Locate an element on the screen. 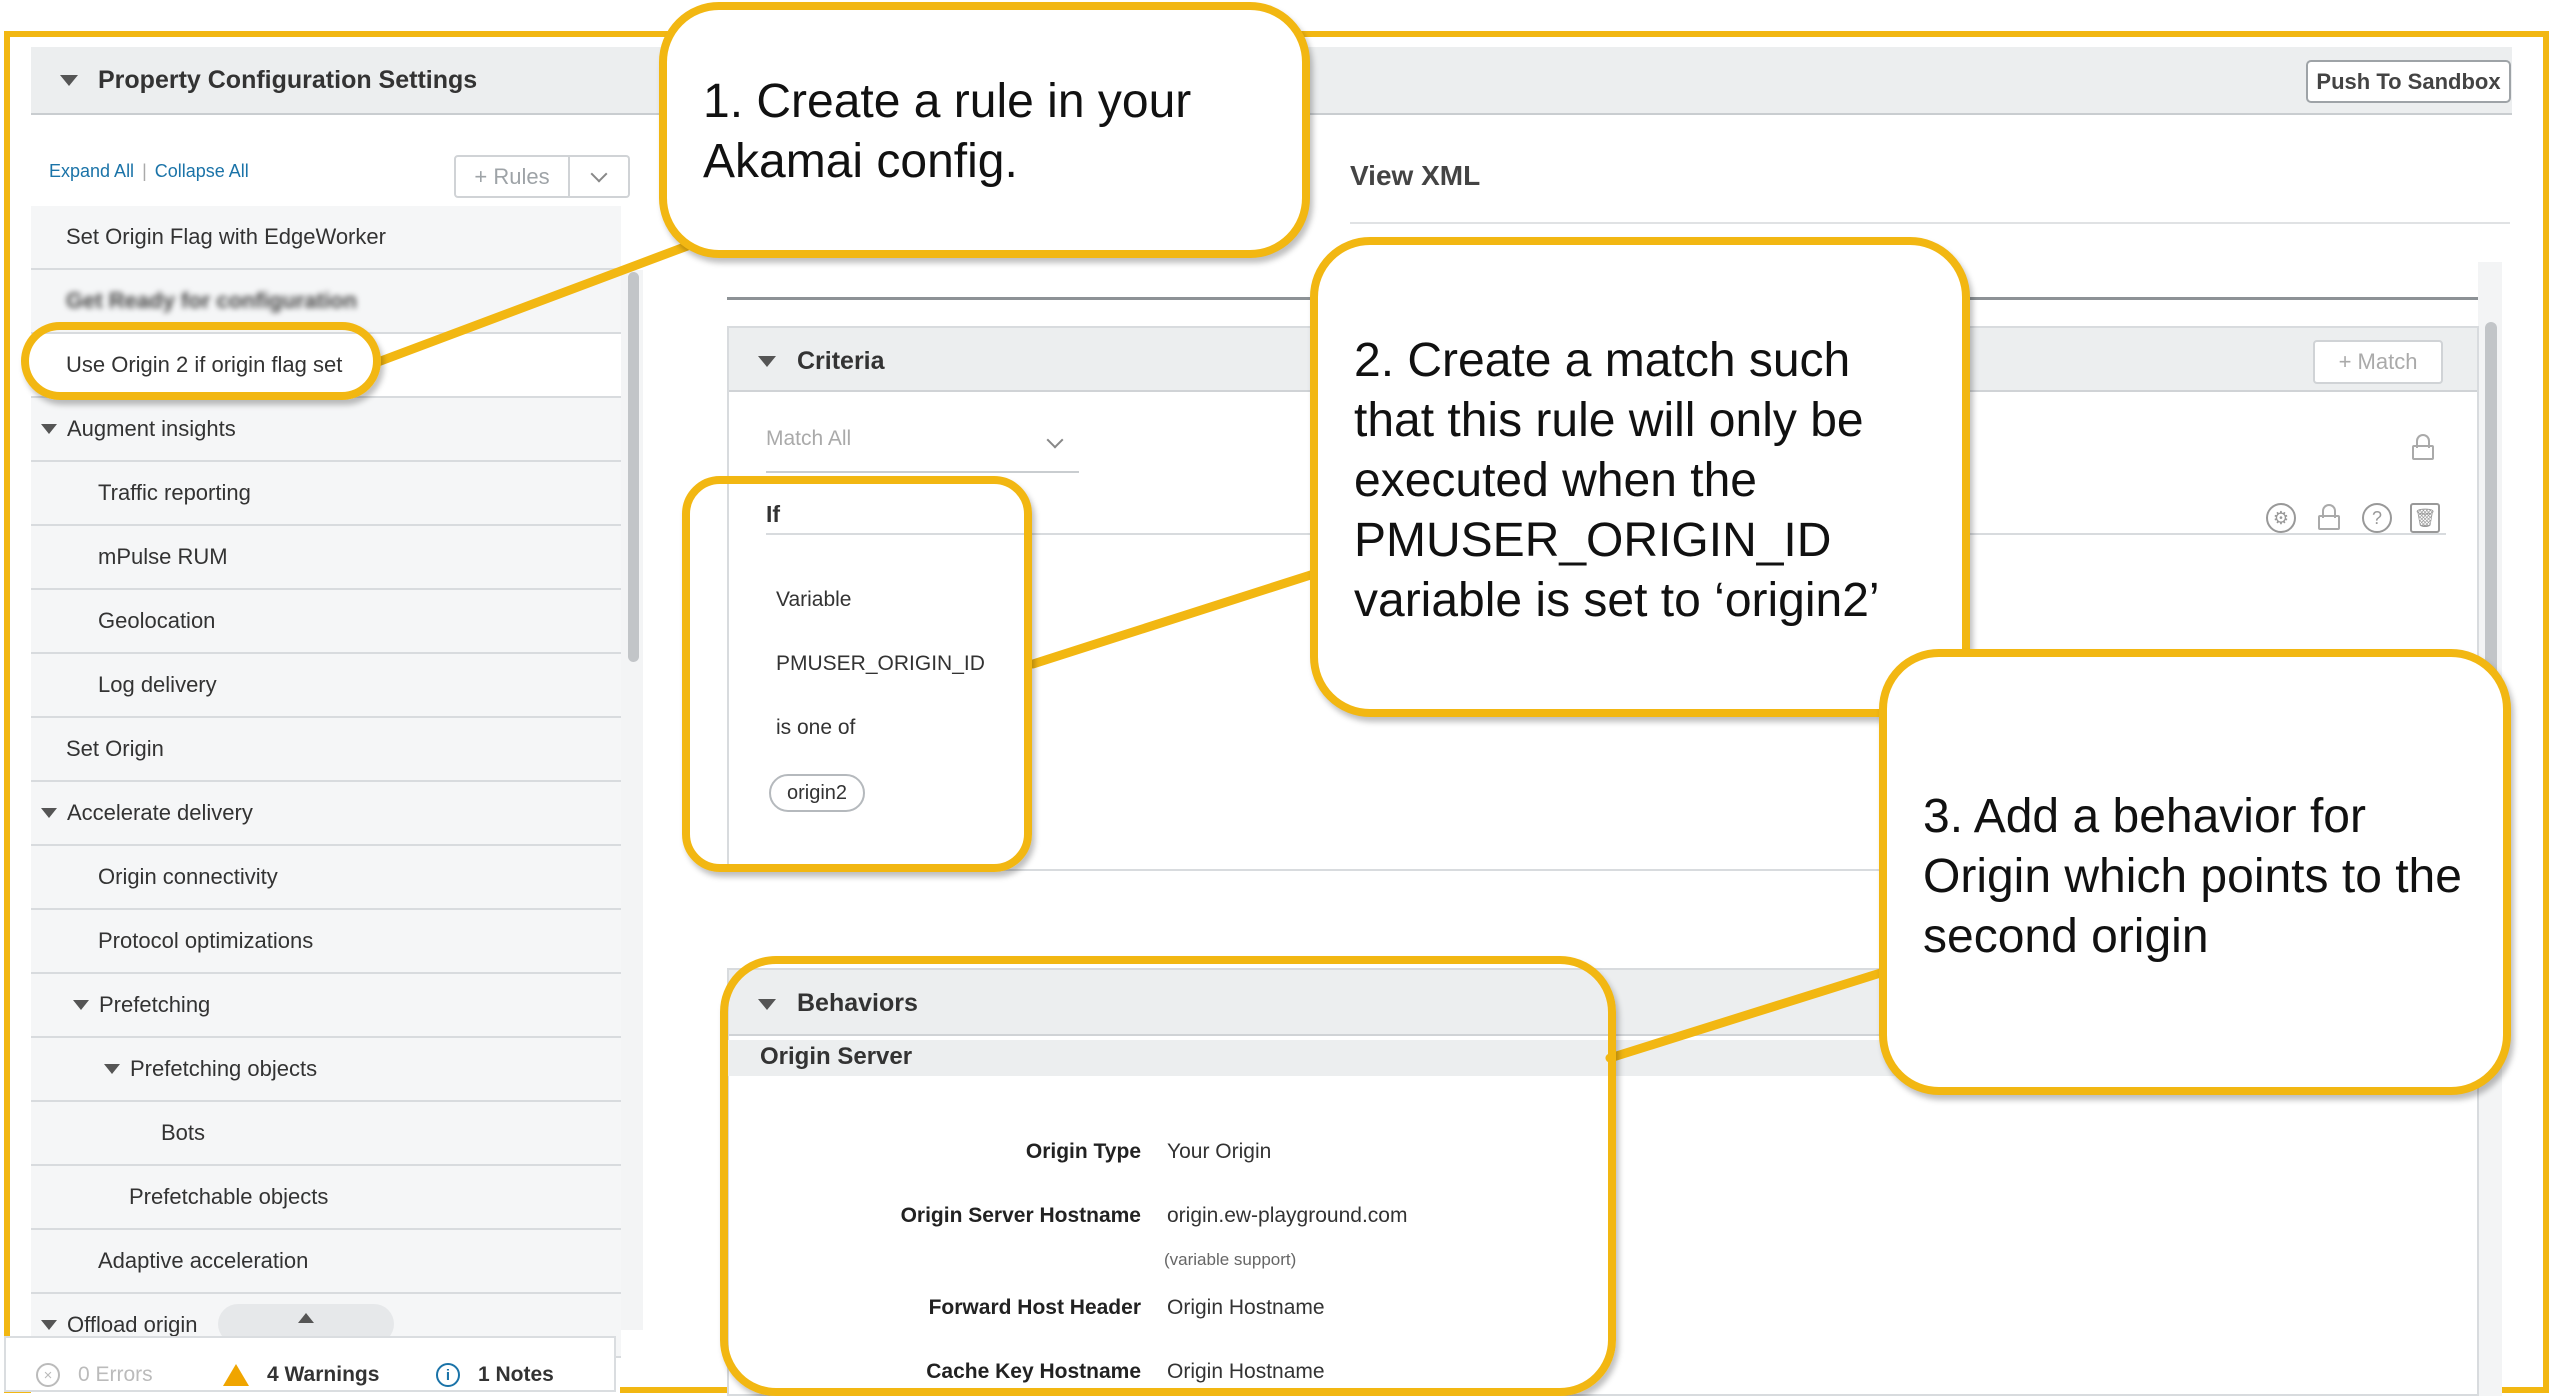 The width and height of the screenshot is (2554, 1396). highlight-origin-behavior is located at coordinates (1168, 1176).